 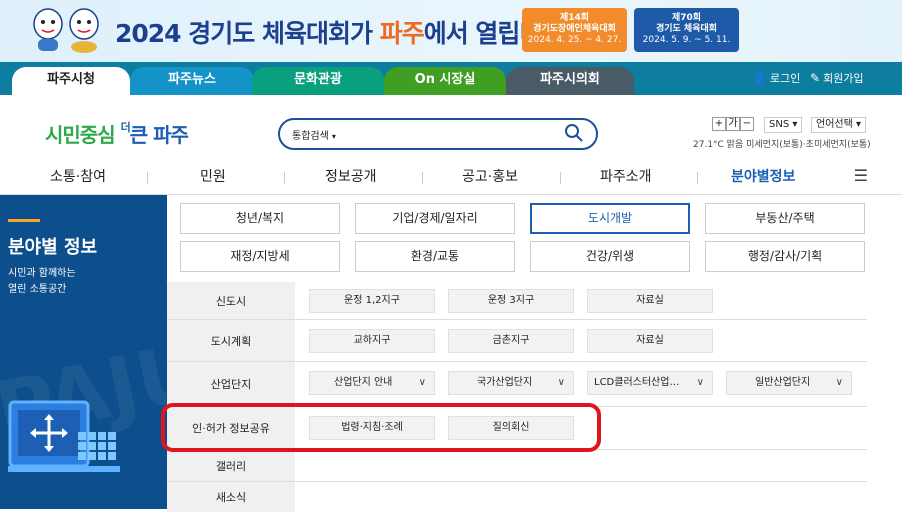 What do you see at coordinates (776, 78) in the screenshot?
I see `login-link: 👤 로그인` at bounding box center [776, 78].